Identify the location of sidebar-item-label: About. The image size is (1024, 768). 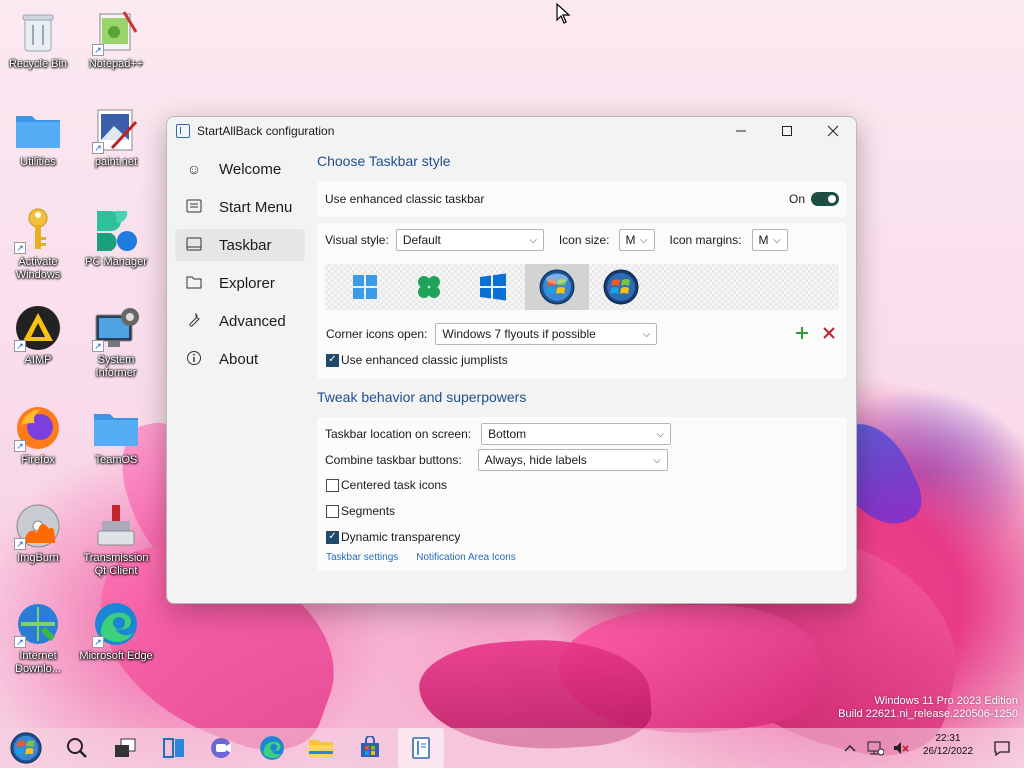
(239, 359).